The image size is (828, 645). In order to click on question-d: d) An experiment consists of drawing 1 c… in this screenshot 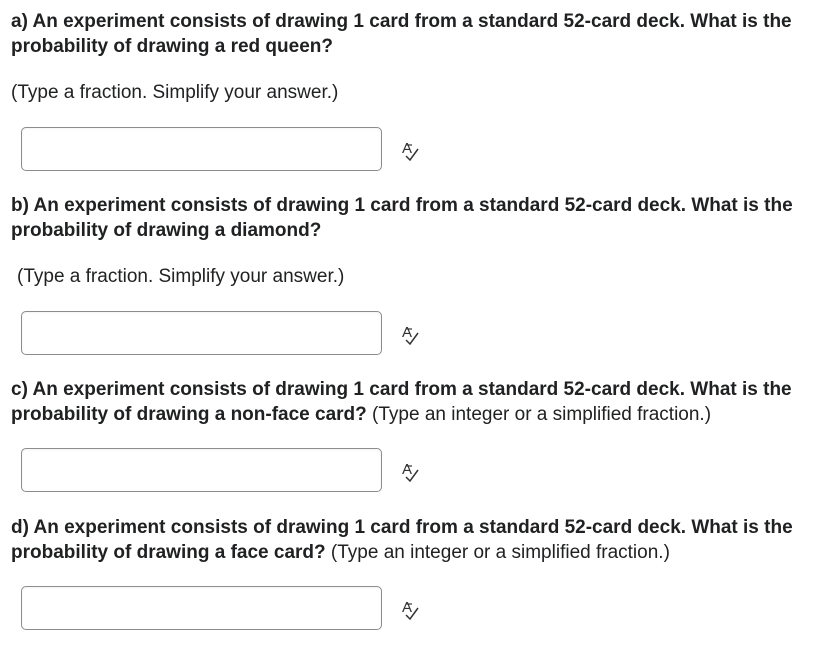, I will do `click(413, 540)`.